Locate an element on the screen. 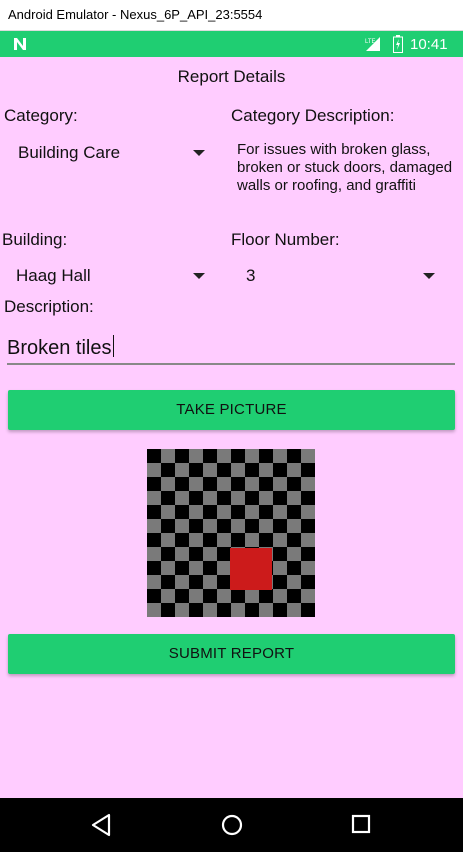 The height and width of the screenshot is (852, 463). navigation-bar is located at coordinates (231, 825).